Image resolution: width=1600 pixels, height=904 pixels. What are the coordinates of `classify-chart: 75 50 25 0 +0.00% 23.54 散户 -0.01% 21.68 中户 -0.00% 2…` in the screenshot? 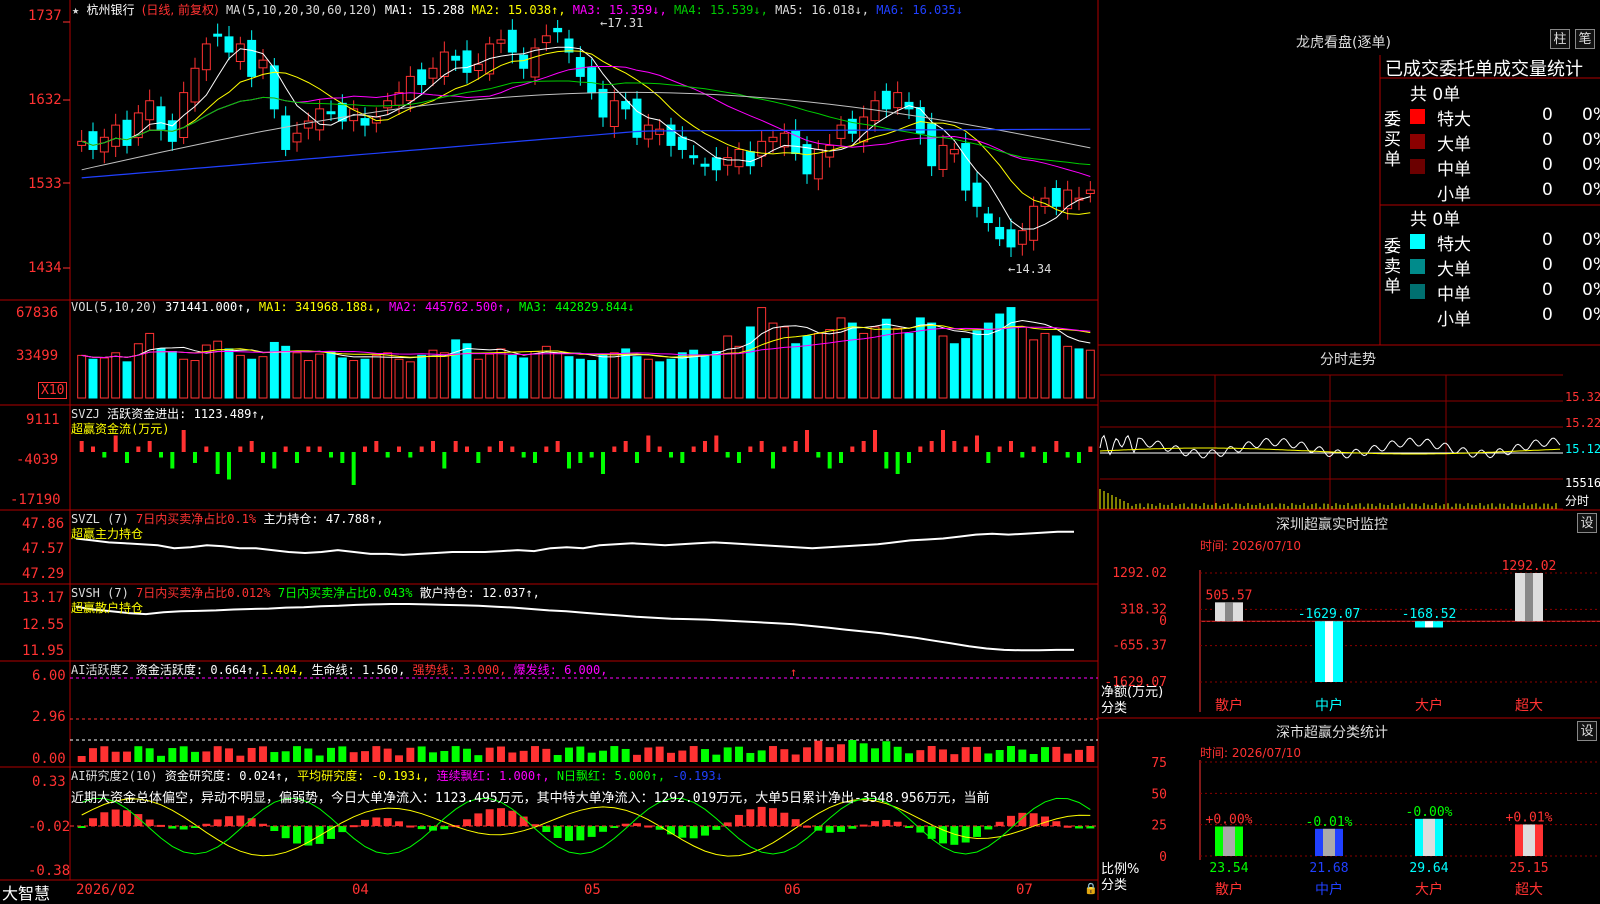 It's located at (1375, 827).